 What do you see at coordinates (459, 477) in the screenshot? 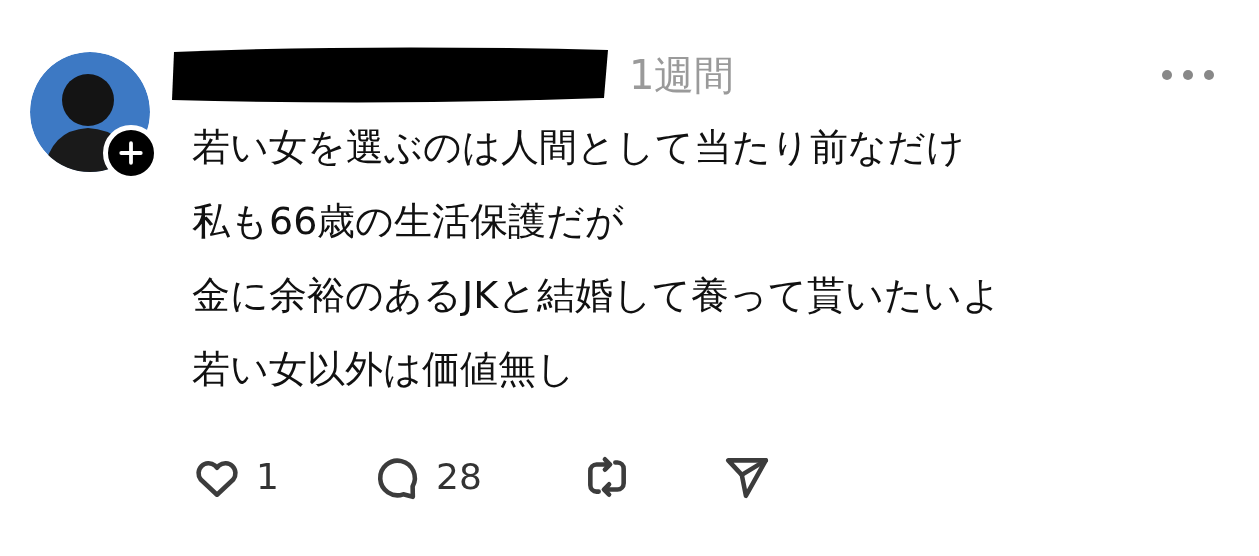
I see `action-count: 28` at bounding box center [459, 477].